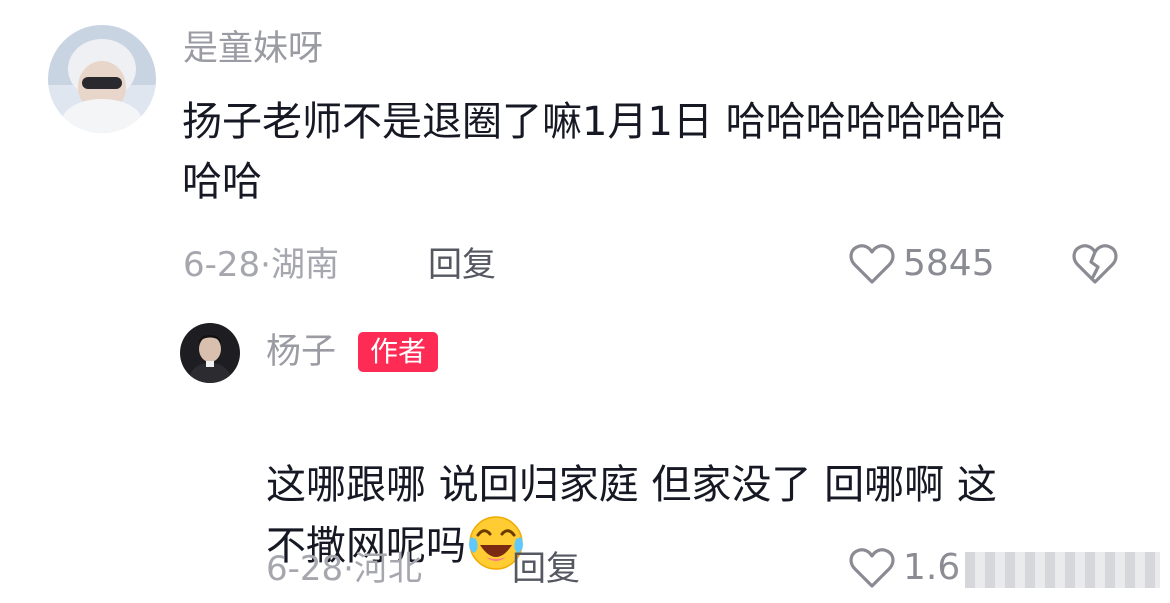 This screenshot has height=603, width=1170. I want to click on comment-location: 湖南, so click(304, 265).